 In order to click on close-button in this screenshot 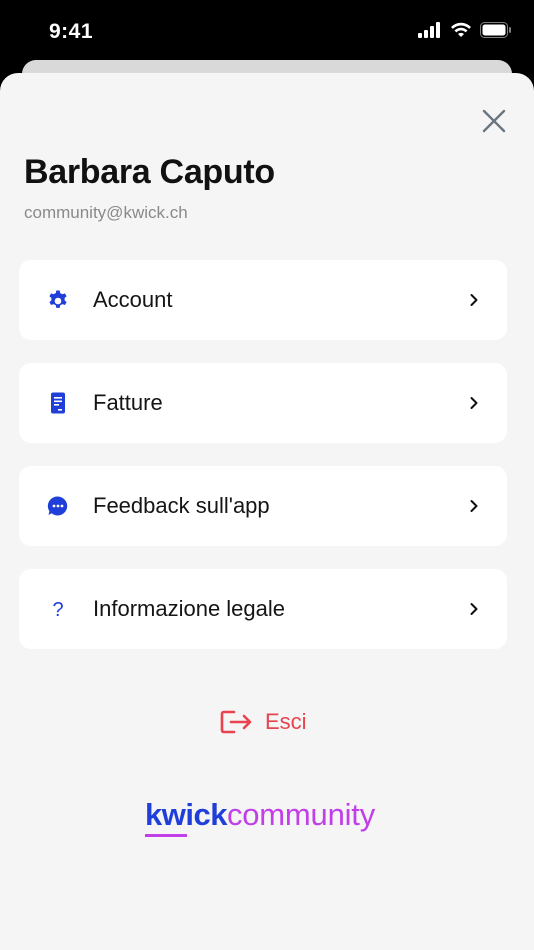, I will do `click(494, 121)`.